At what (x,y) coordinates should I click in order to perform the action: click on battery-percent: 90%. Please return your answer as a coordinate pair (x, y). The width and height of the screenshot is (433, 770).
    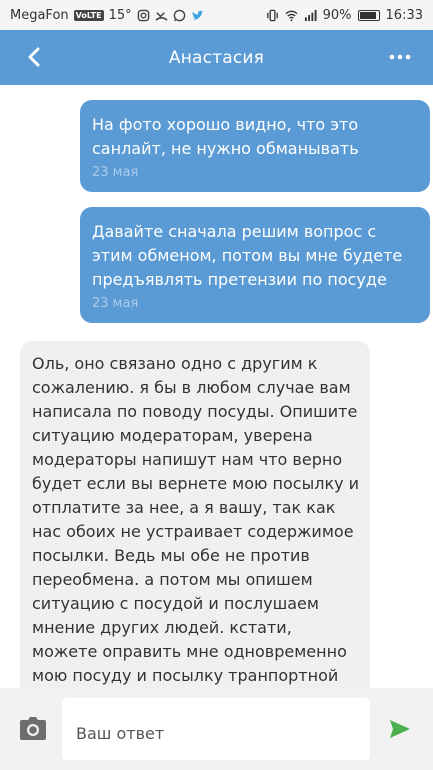
    Looking at the image, I should click on (337, 15).